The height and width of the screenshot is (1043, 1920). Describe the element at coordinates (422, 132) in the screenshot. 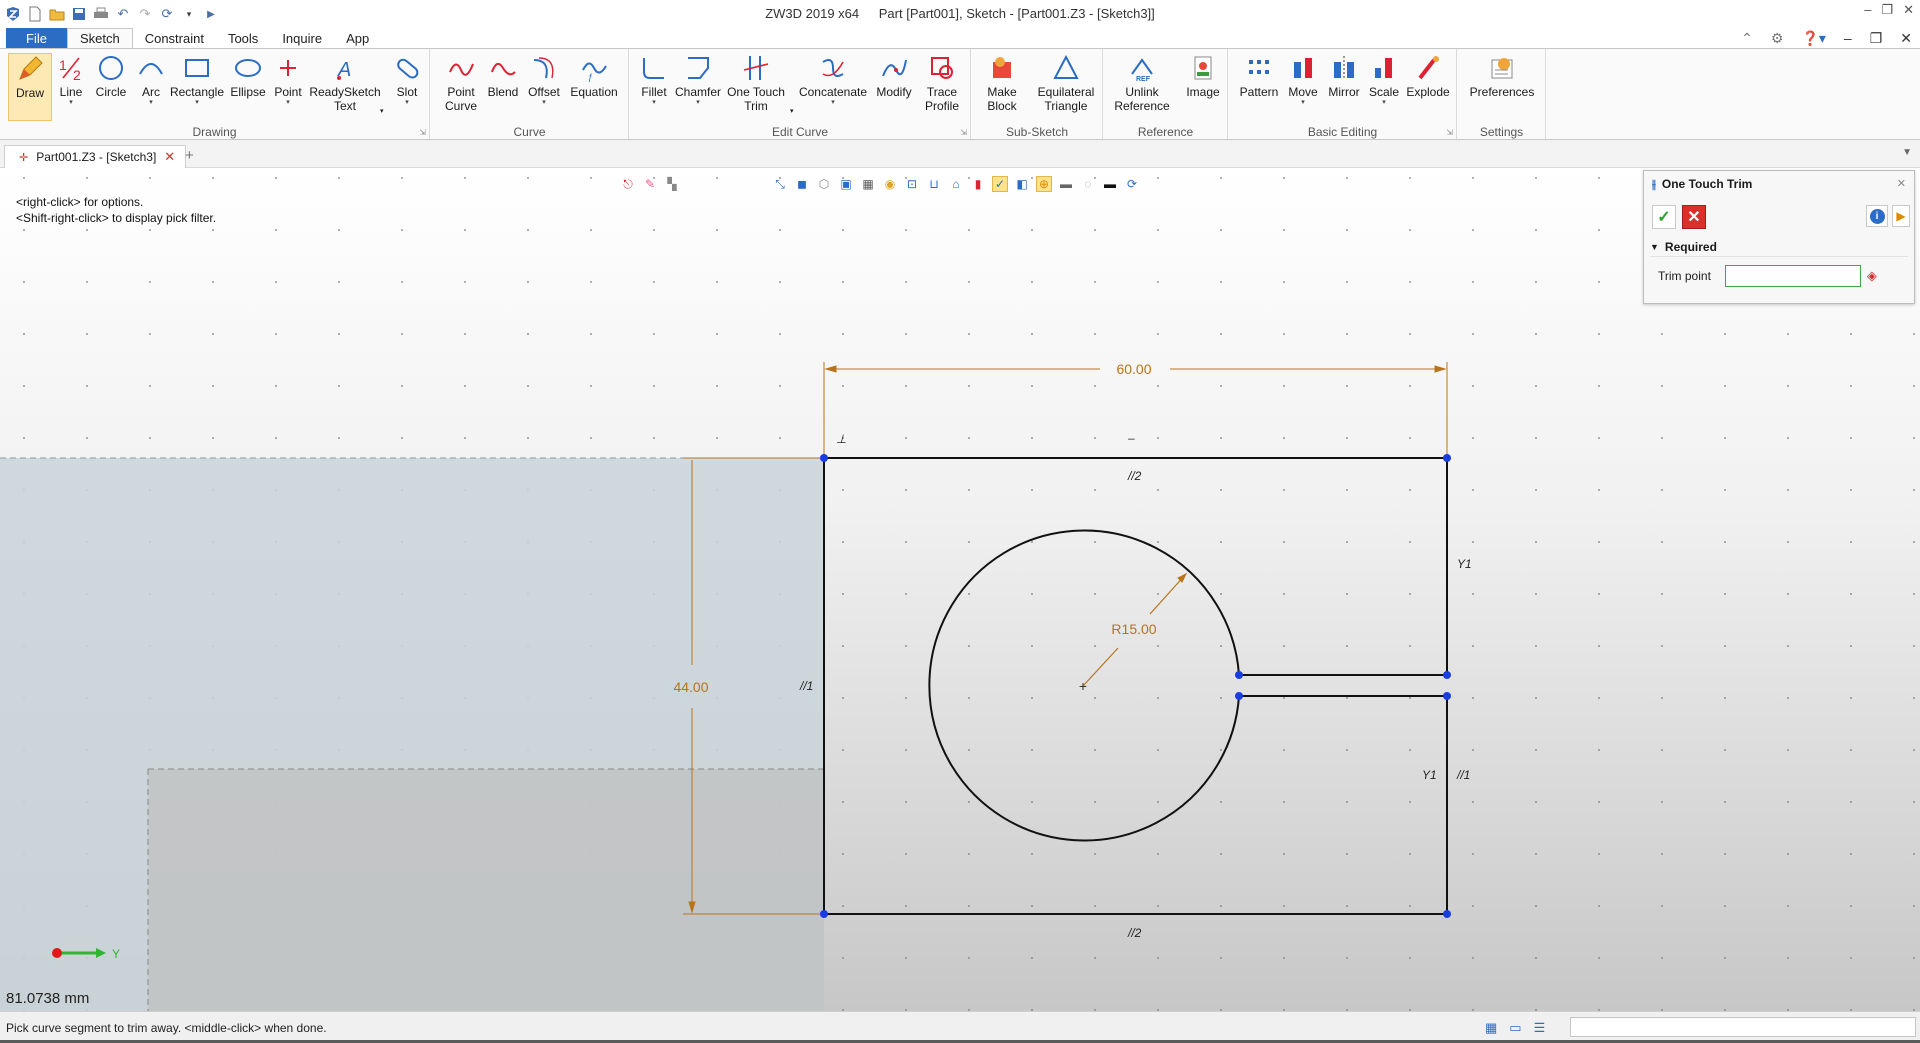

I see `drawing-launcher-icon: ⇲` at that location.